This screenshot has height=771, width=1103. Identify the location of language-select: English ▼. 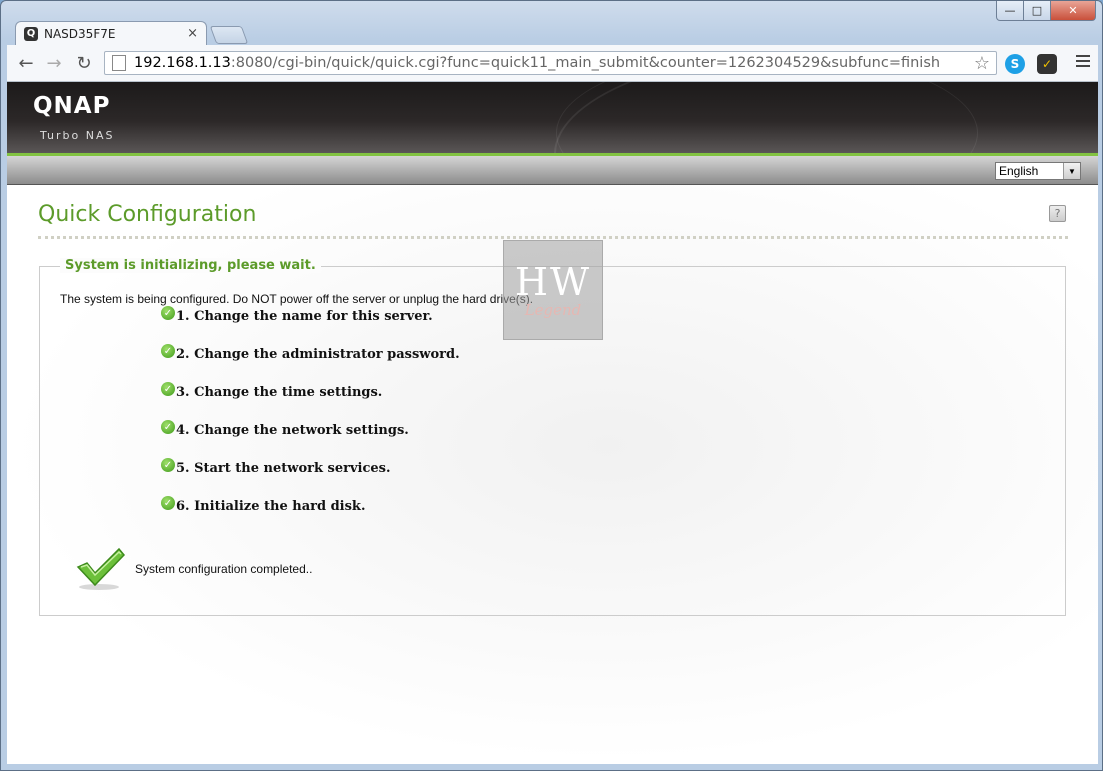
(1038, 171).